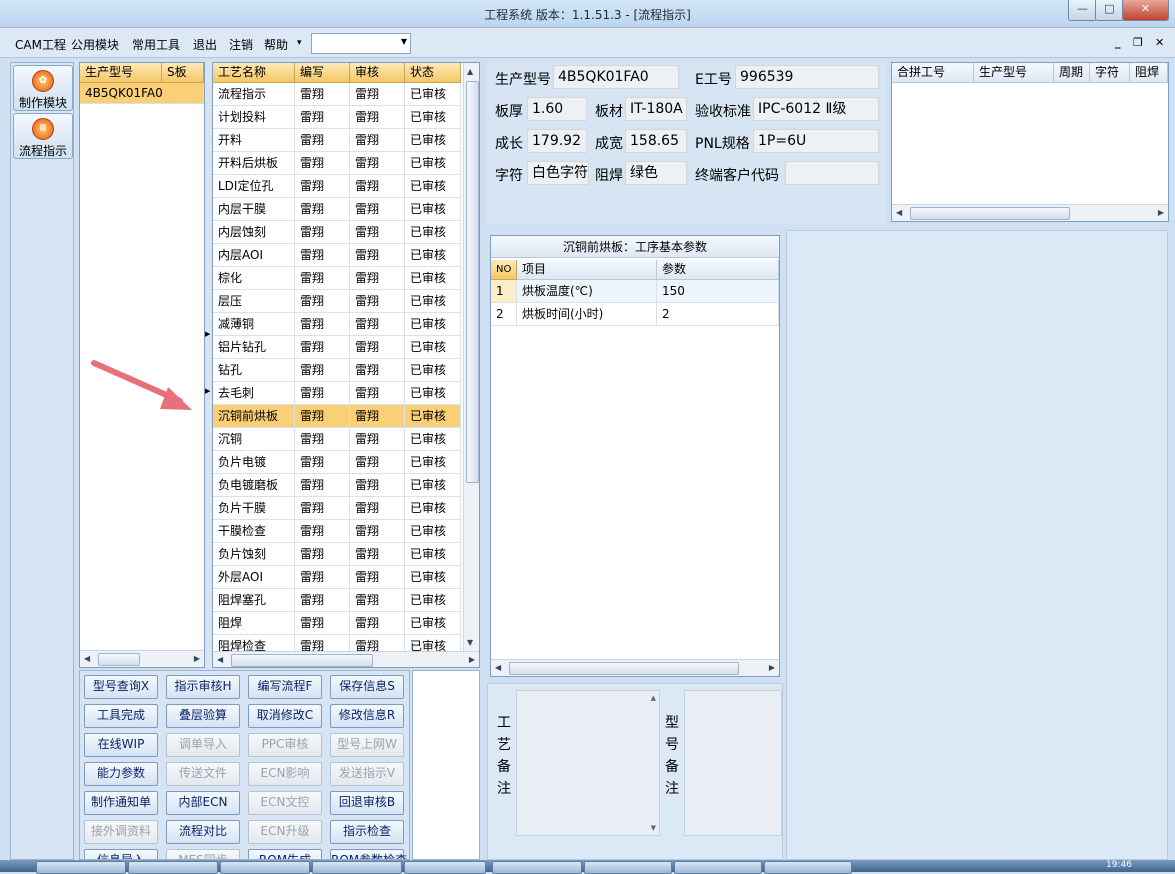 This screenshot has height=874, width=1175. What do you see at coordinates (1072, 73) in the screenshot?
I see `combined-header-period: 周期` at bounding box center [1072, 73].